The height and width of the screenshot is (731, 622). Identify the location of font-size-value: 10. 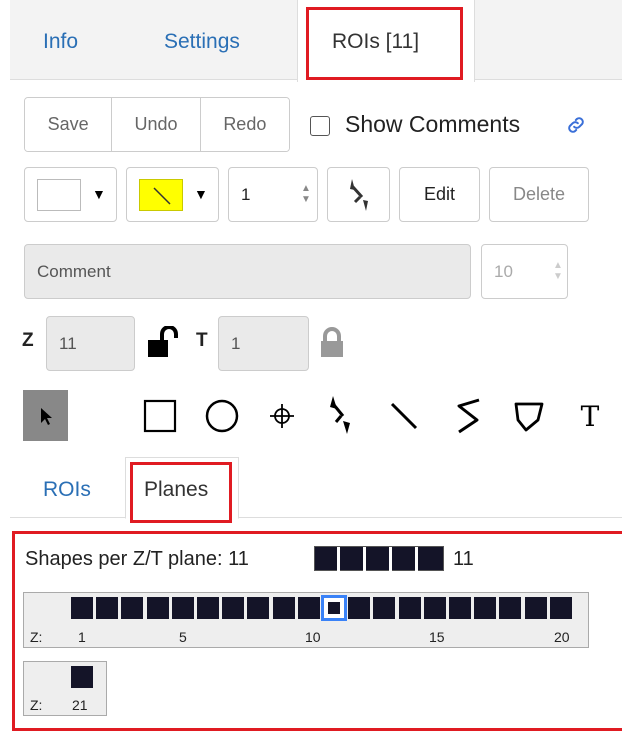
(503, 271).